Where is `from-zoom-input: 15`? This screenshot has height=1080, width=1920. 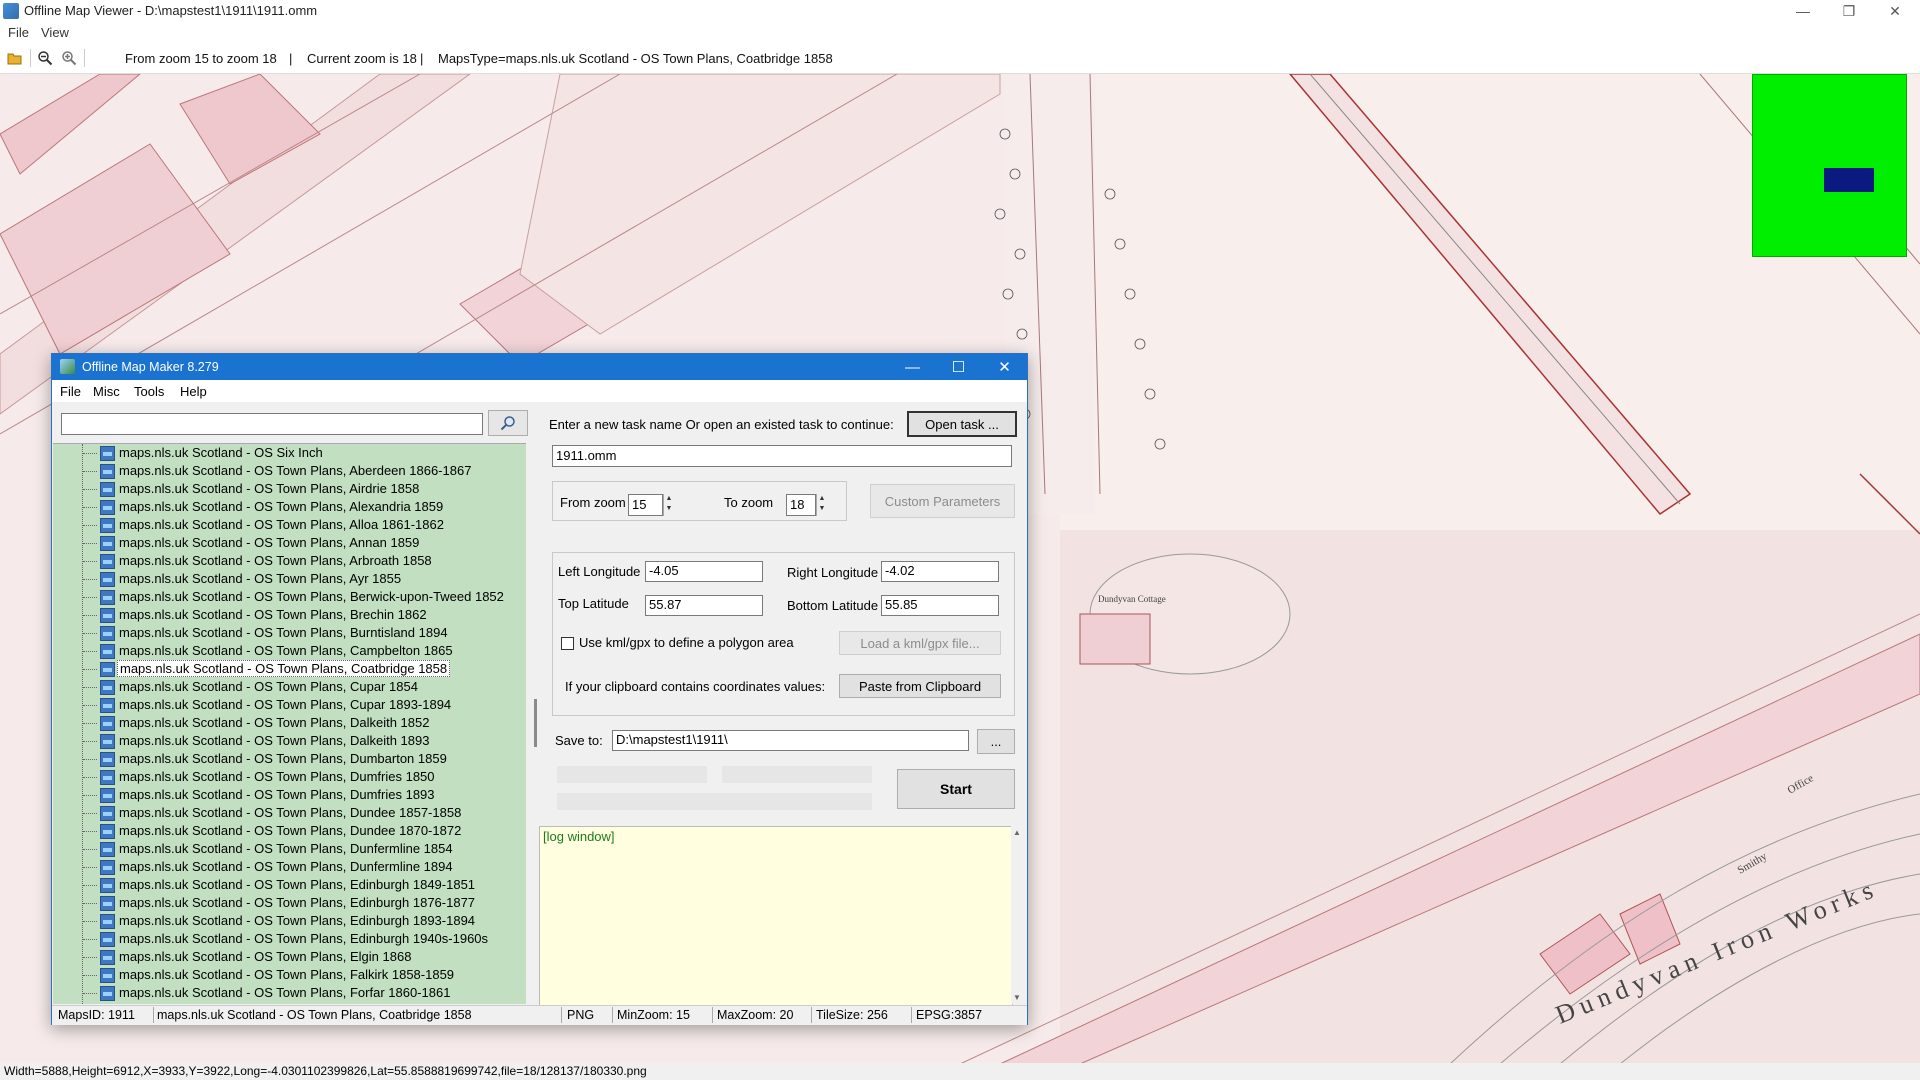 from-zoom-input: 15 is located at coordinates (645, 505).